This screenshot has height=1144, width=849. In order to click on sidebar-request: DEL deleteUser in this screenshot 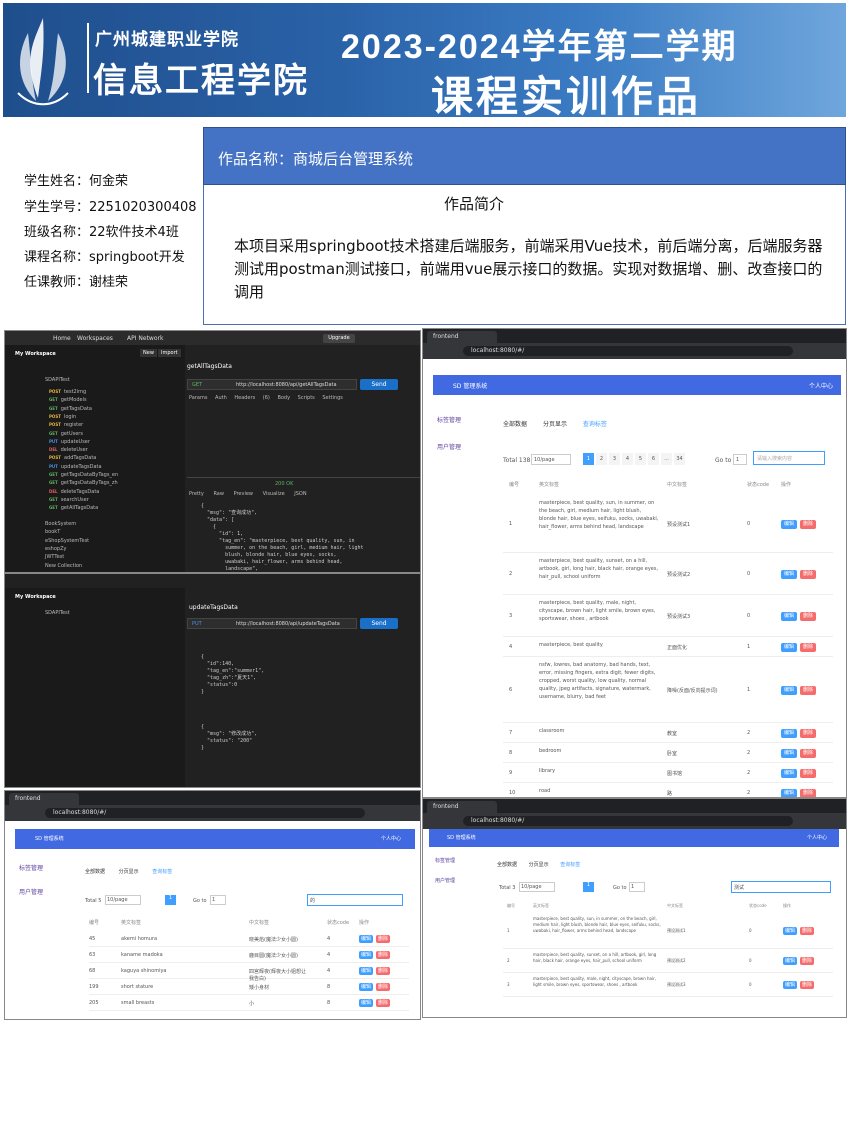, I will do `click(68, 450)`.